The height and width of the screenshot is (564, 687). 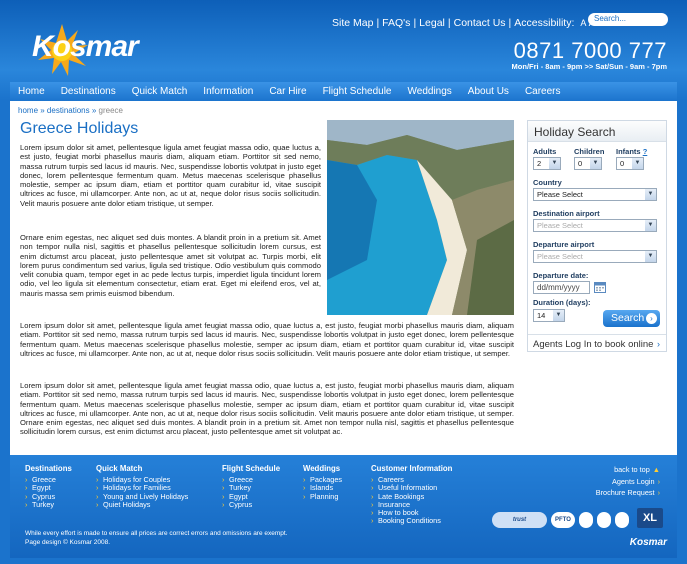 I want to click on nav-about-us: About Us, so click(x=488, y=91).